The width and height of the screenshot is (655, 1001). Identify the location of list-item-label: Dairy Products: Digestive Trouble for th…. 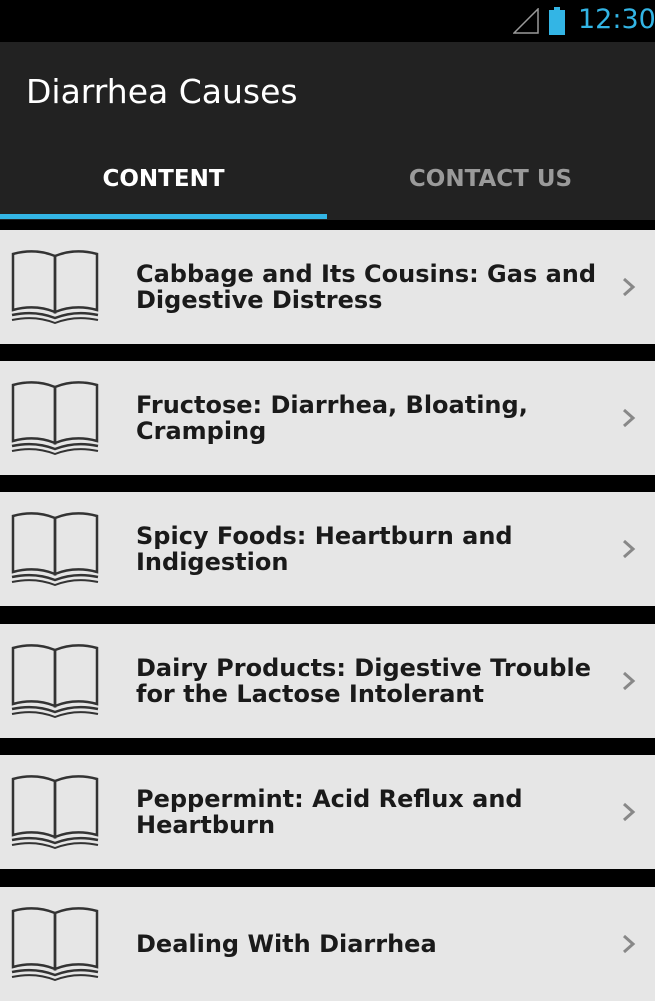
(363, 681).